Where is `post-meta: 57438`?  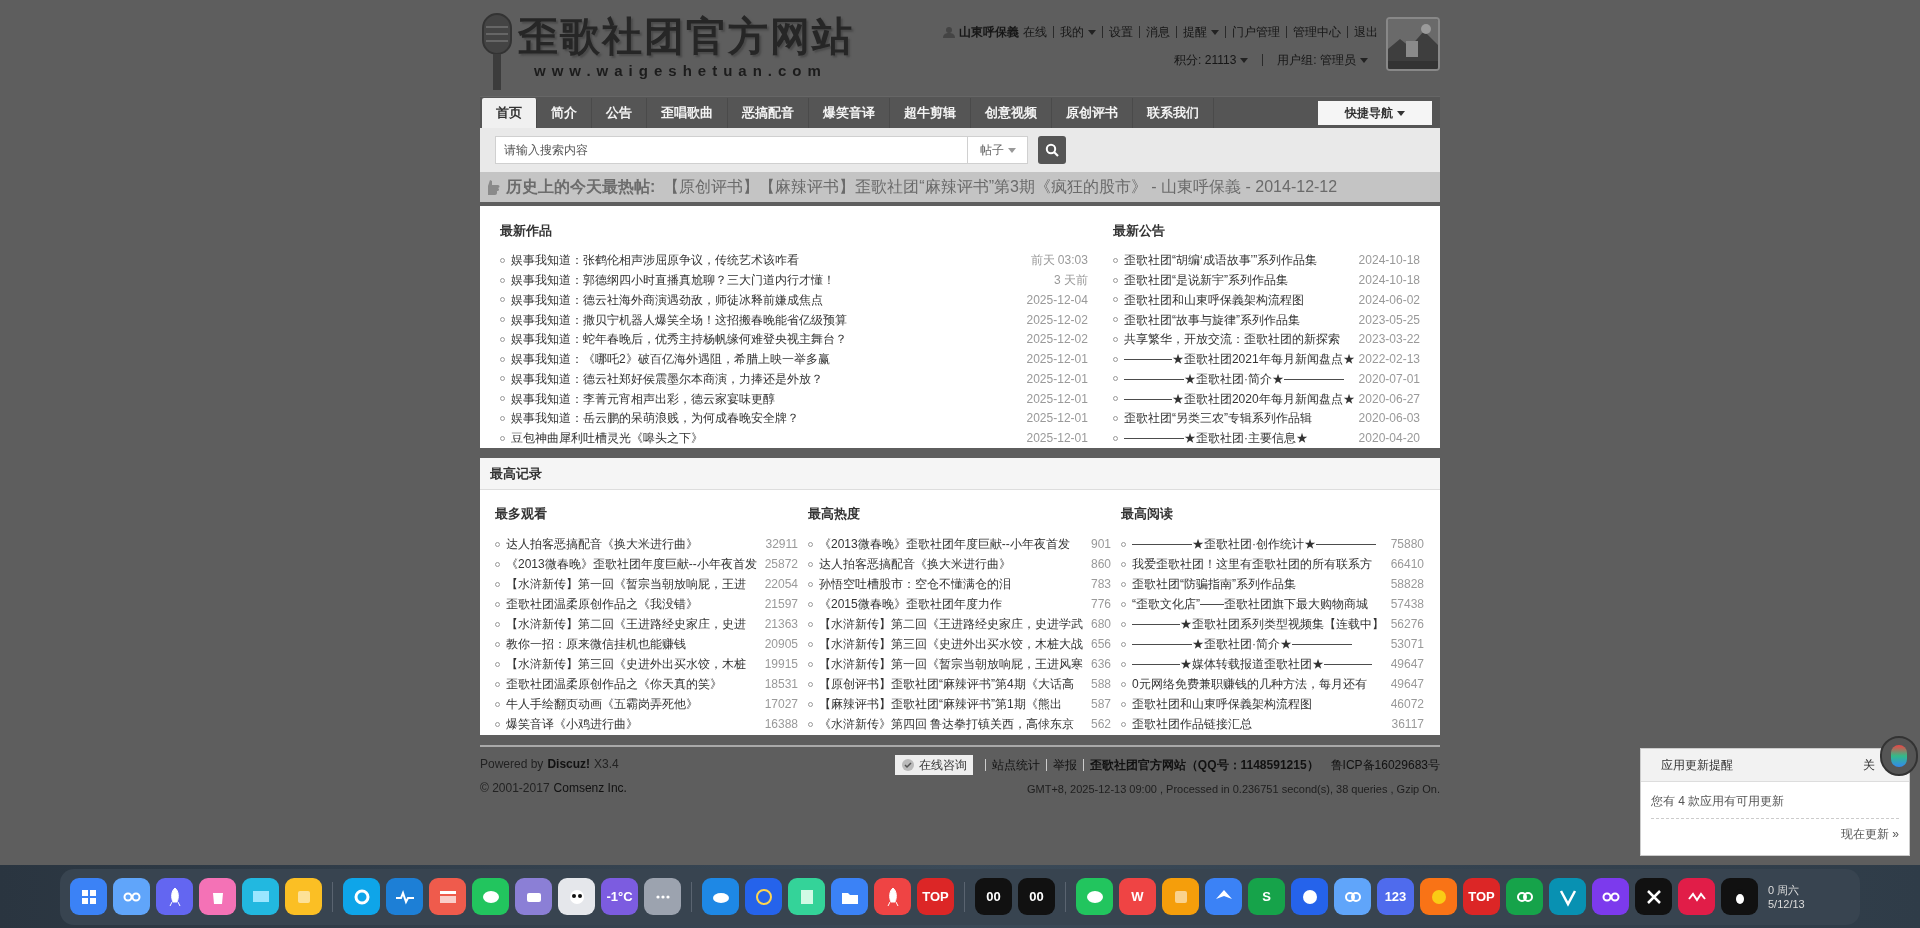 post-meta: 57438 is located at coordinates (1406, 604).